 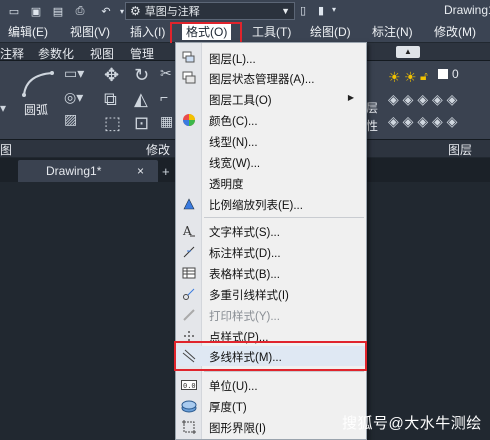 What do you see at coordinates (6, 149) in the screenshot?
I see `panel-draw-label: 图` at bounding box center [6, 149].